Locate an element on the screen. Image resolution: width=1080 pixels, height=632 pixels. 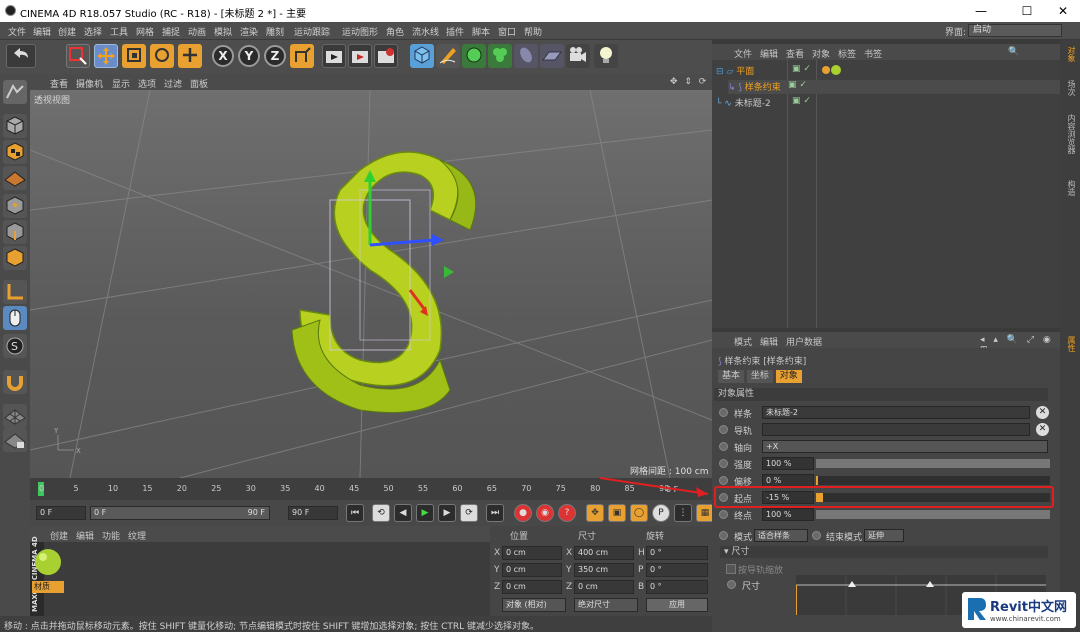
object-menu-edit: 编辑 is located at coordinates (769, 53).